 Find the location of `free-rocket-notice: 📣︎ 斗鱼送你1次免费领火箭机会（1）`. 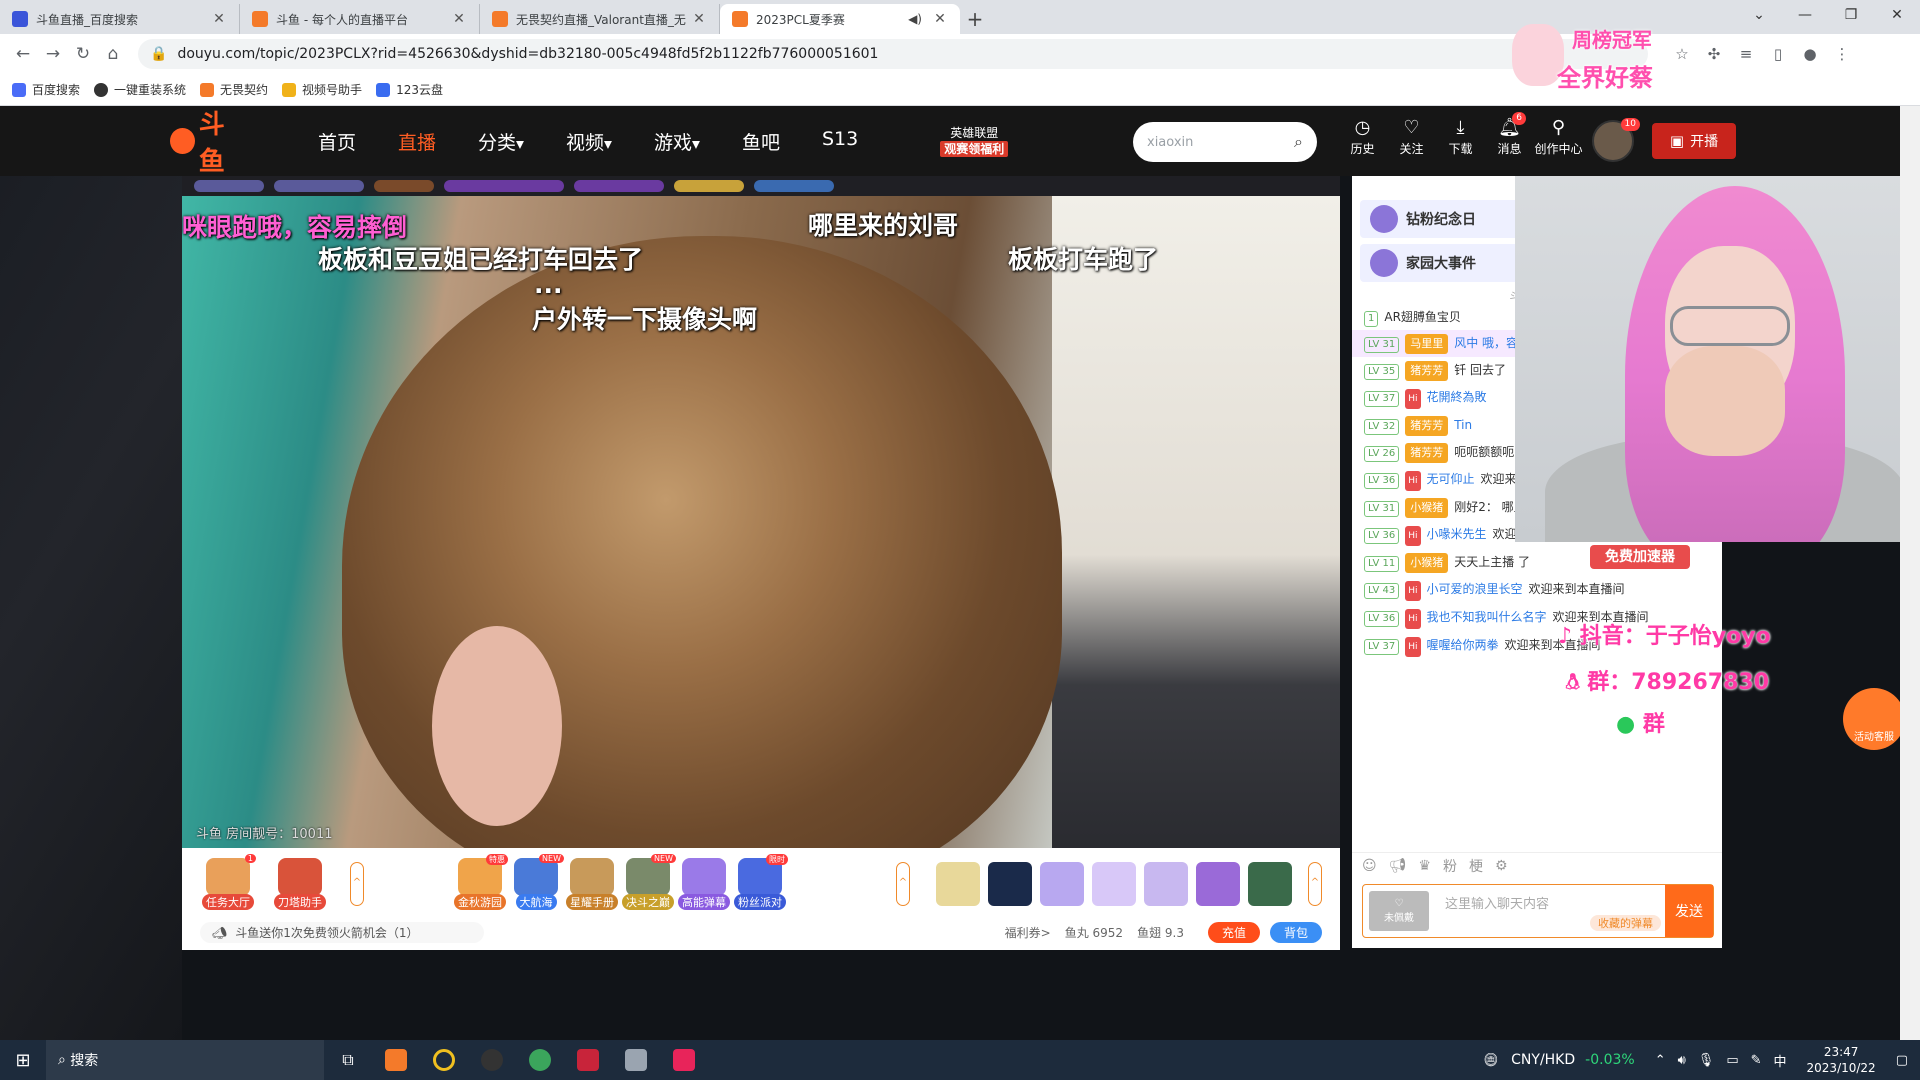

free-rocket-notice: 📣︎ 斗鱼送你1次免费领火箭机会（1） is located at coordinates (342, 932).